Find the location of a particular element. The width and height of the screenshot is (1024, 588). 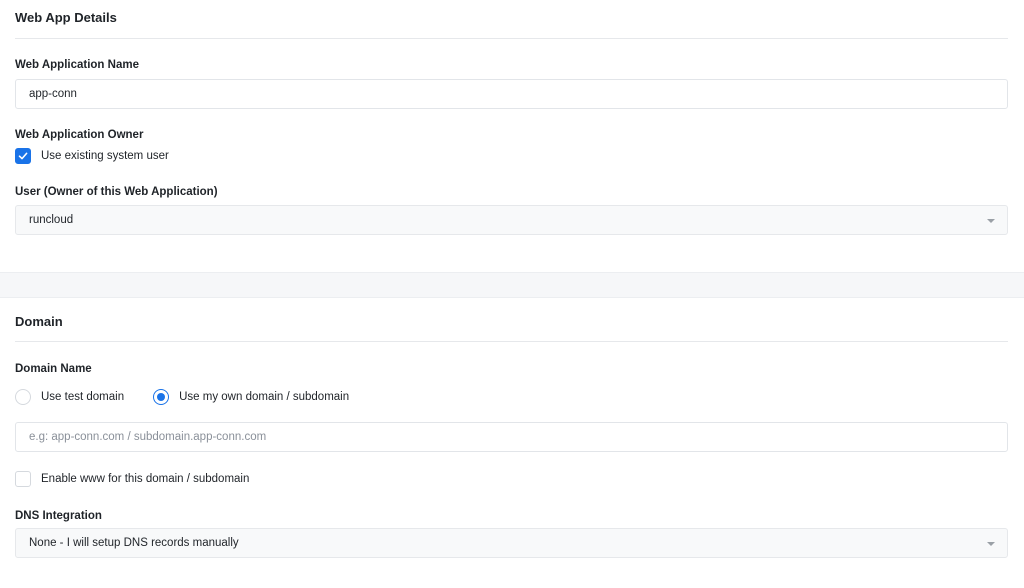

section-title-domain: Domain is located at coordinates (39, 321).